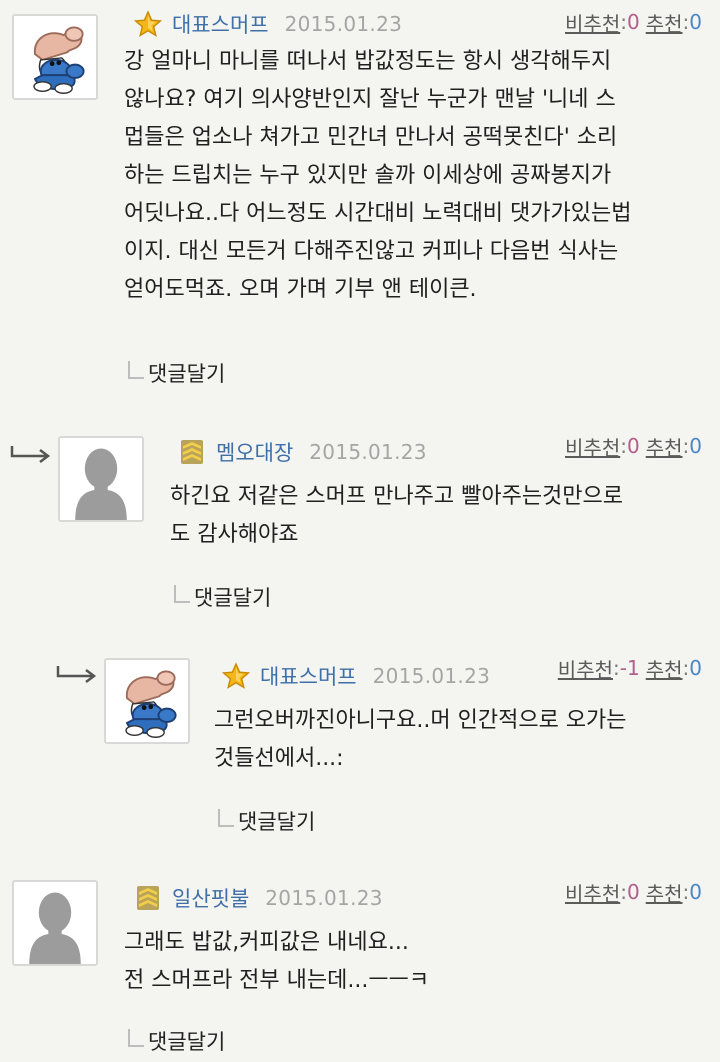 This screenshot has height=1062, width=720. What do you see at coordinates (277, 961) in the screenshot?
I see `comment-body: 그래도 밥값,커피값은 내네요... 전 스머프라 전부 내는데...ㅡㅡㅋ` at bounding box center [277, 961].